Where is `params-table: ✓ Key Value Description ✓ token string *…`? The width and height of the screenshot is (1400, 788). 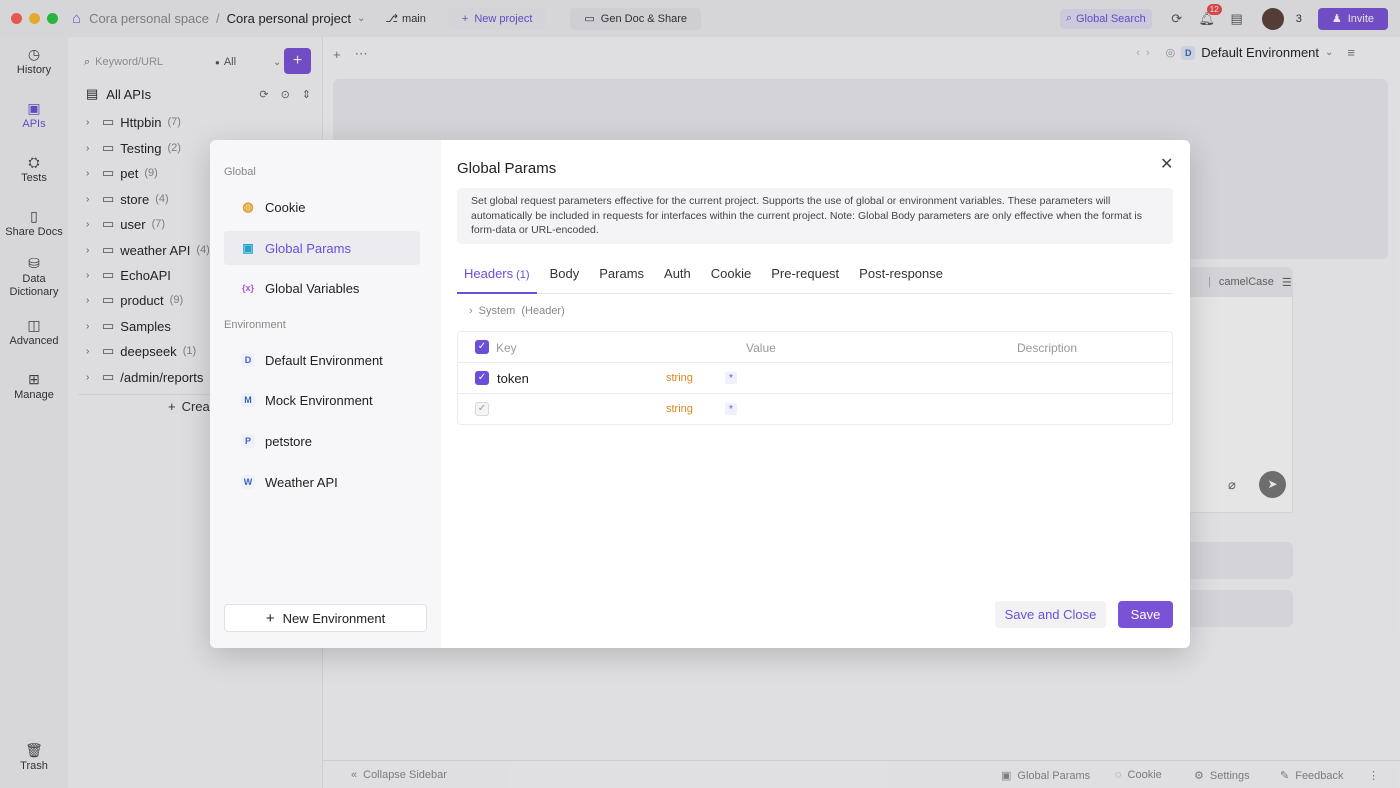
params-table: ✓ Key Value Description ✓ token string *… is located at coordinates (815, 378).